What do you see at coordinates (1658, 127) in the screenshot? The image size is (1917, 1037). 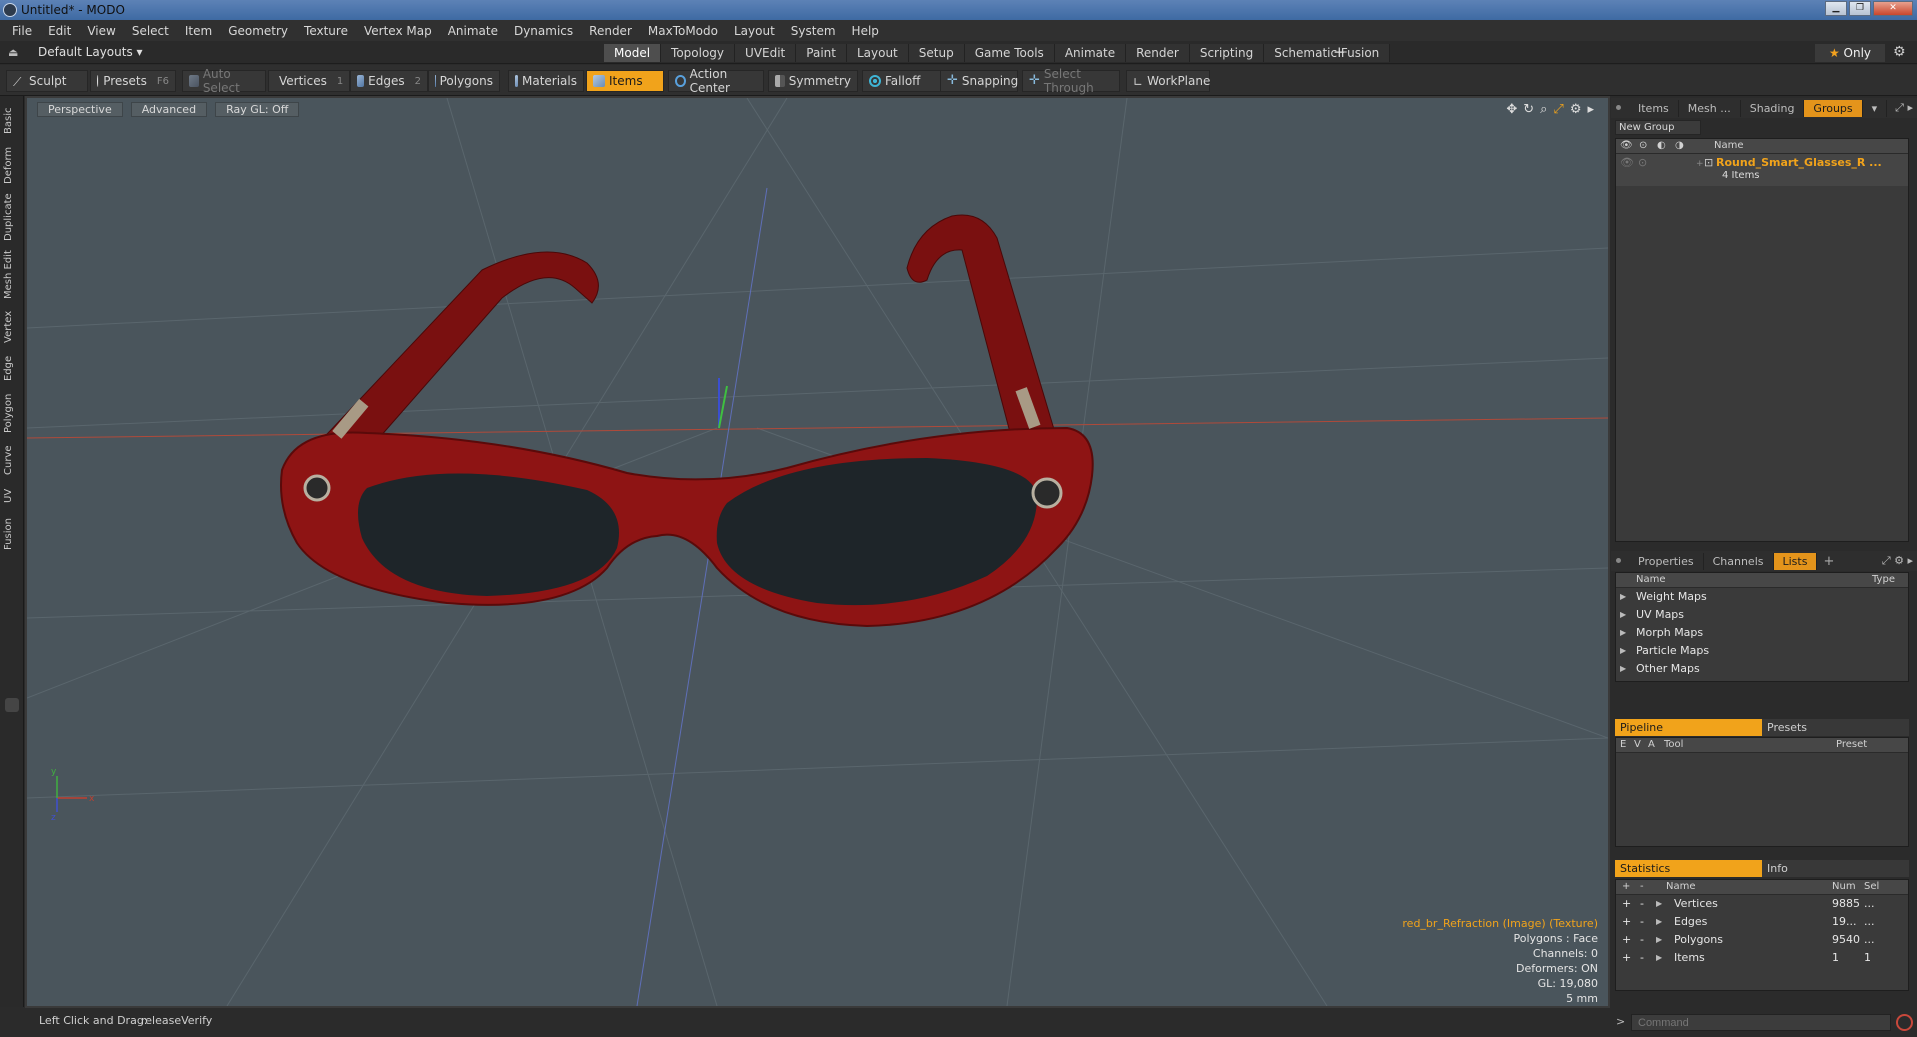 I see `new-group-button: New Group` at bounding box center [1658, 127].